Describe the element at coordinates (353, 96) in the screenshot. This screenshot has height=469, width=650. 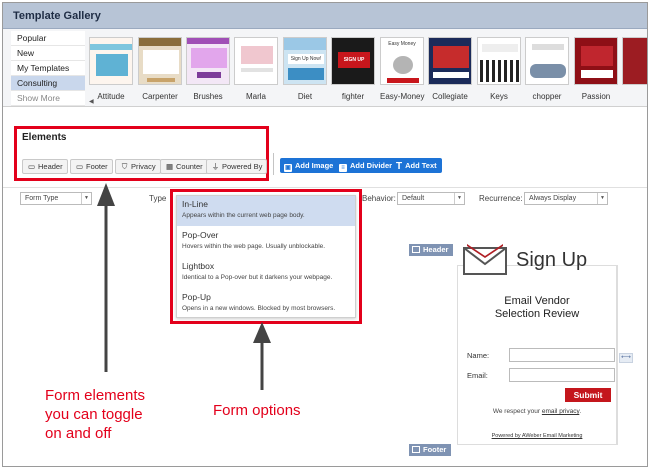
I see `template-label: fighter` at that location.